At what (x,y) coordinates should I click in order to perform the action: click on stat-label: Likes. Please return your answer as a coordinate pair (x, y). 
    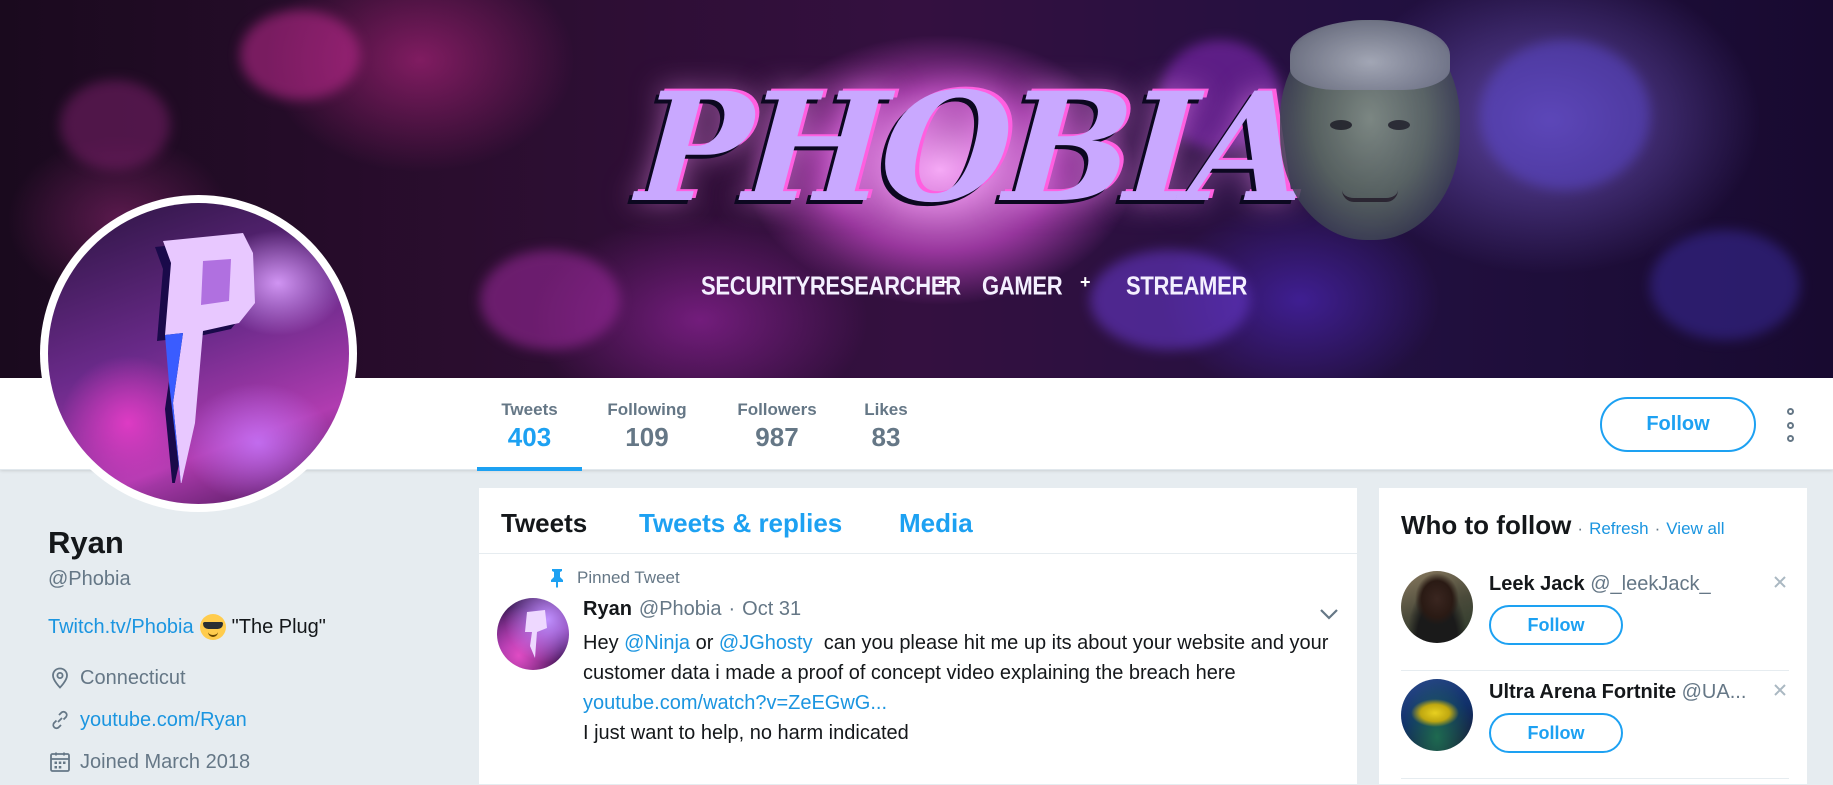
    Looking at the image, I should click on (886, 409).